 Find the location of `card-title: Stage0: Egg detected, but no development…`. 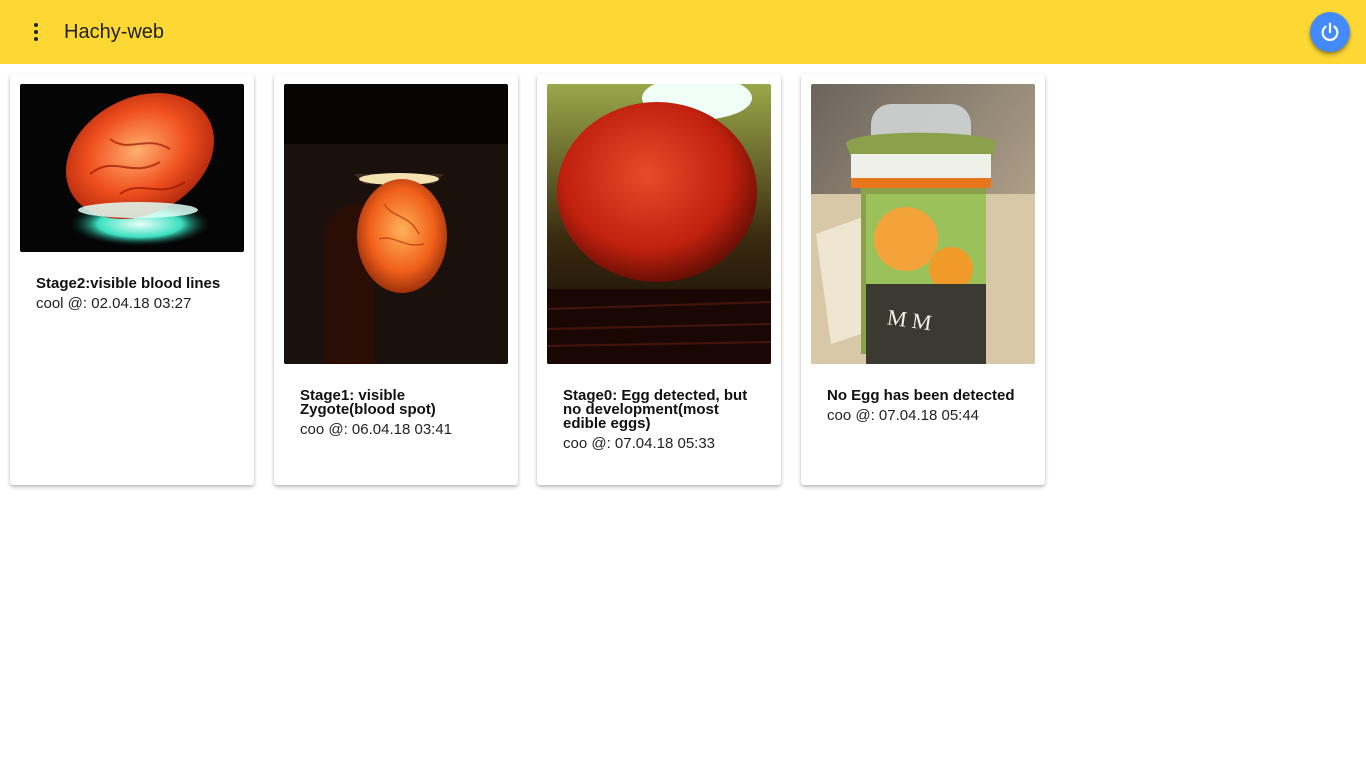

card-title: Stage0: Egg detected, but no development… is located at coordinates (655, 409).